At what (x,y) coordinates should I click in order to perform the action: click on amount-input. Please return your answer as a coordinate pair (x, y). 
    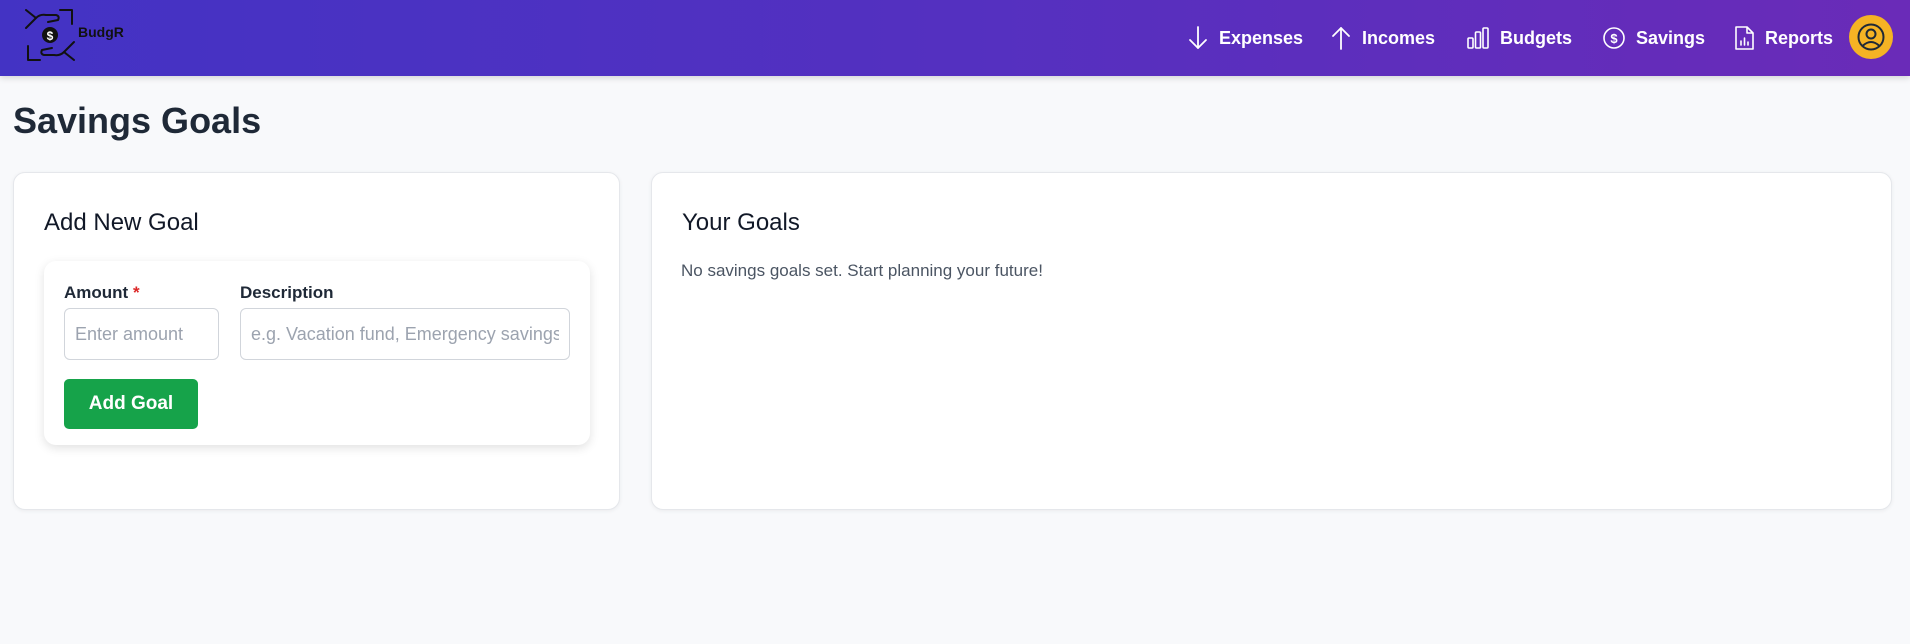
    Looking at the image, I should click on (141, 334).